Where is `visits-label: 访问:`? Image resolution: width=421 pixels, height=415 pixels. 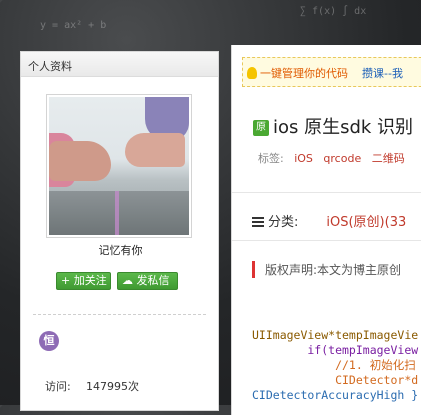 visits-label: 访问: is located at coordinates (58, 386).